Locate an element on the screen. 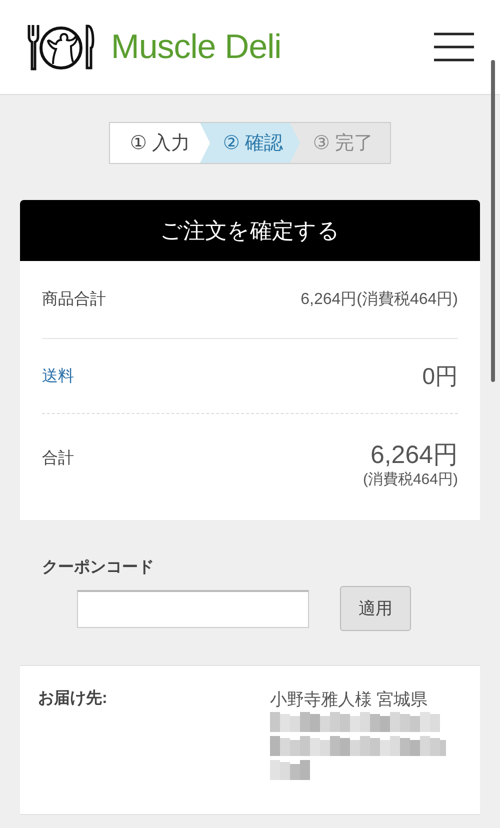 The height and width of the screenshot is (828, 500). menu-icon is located at coordinates (454, 47).